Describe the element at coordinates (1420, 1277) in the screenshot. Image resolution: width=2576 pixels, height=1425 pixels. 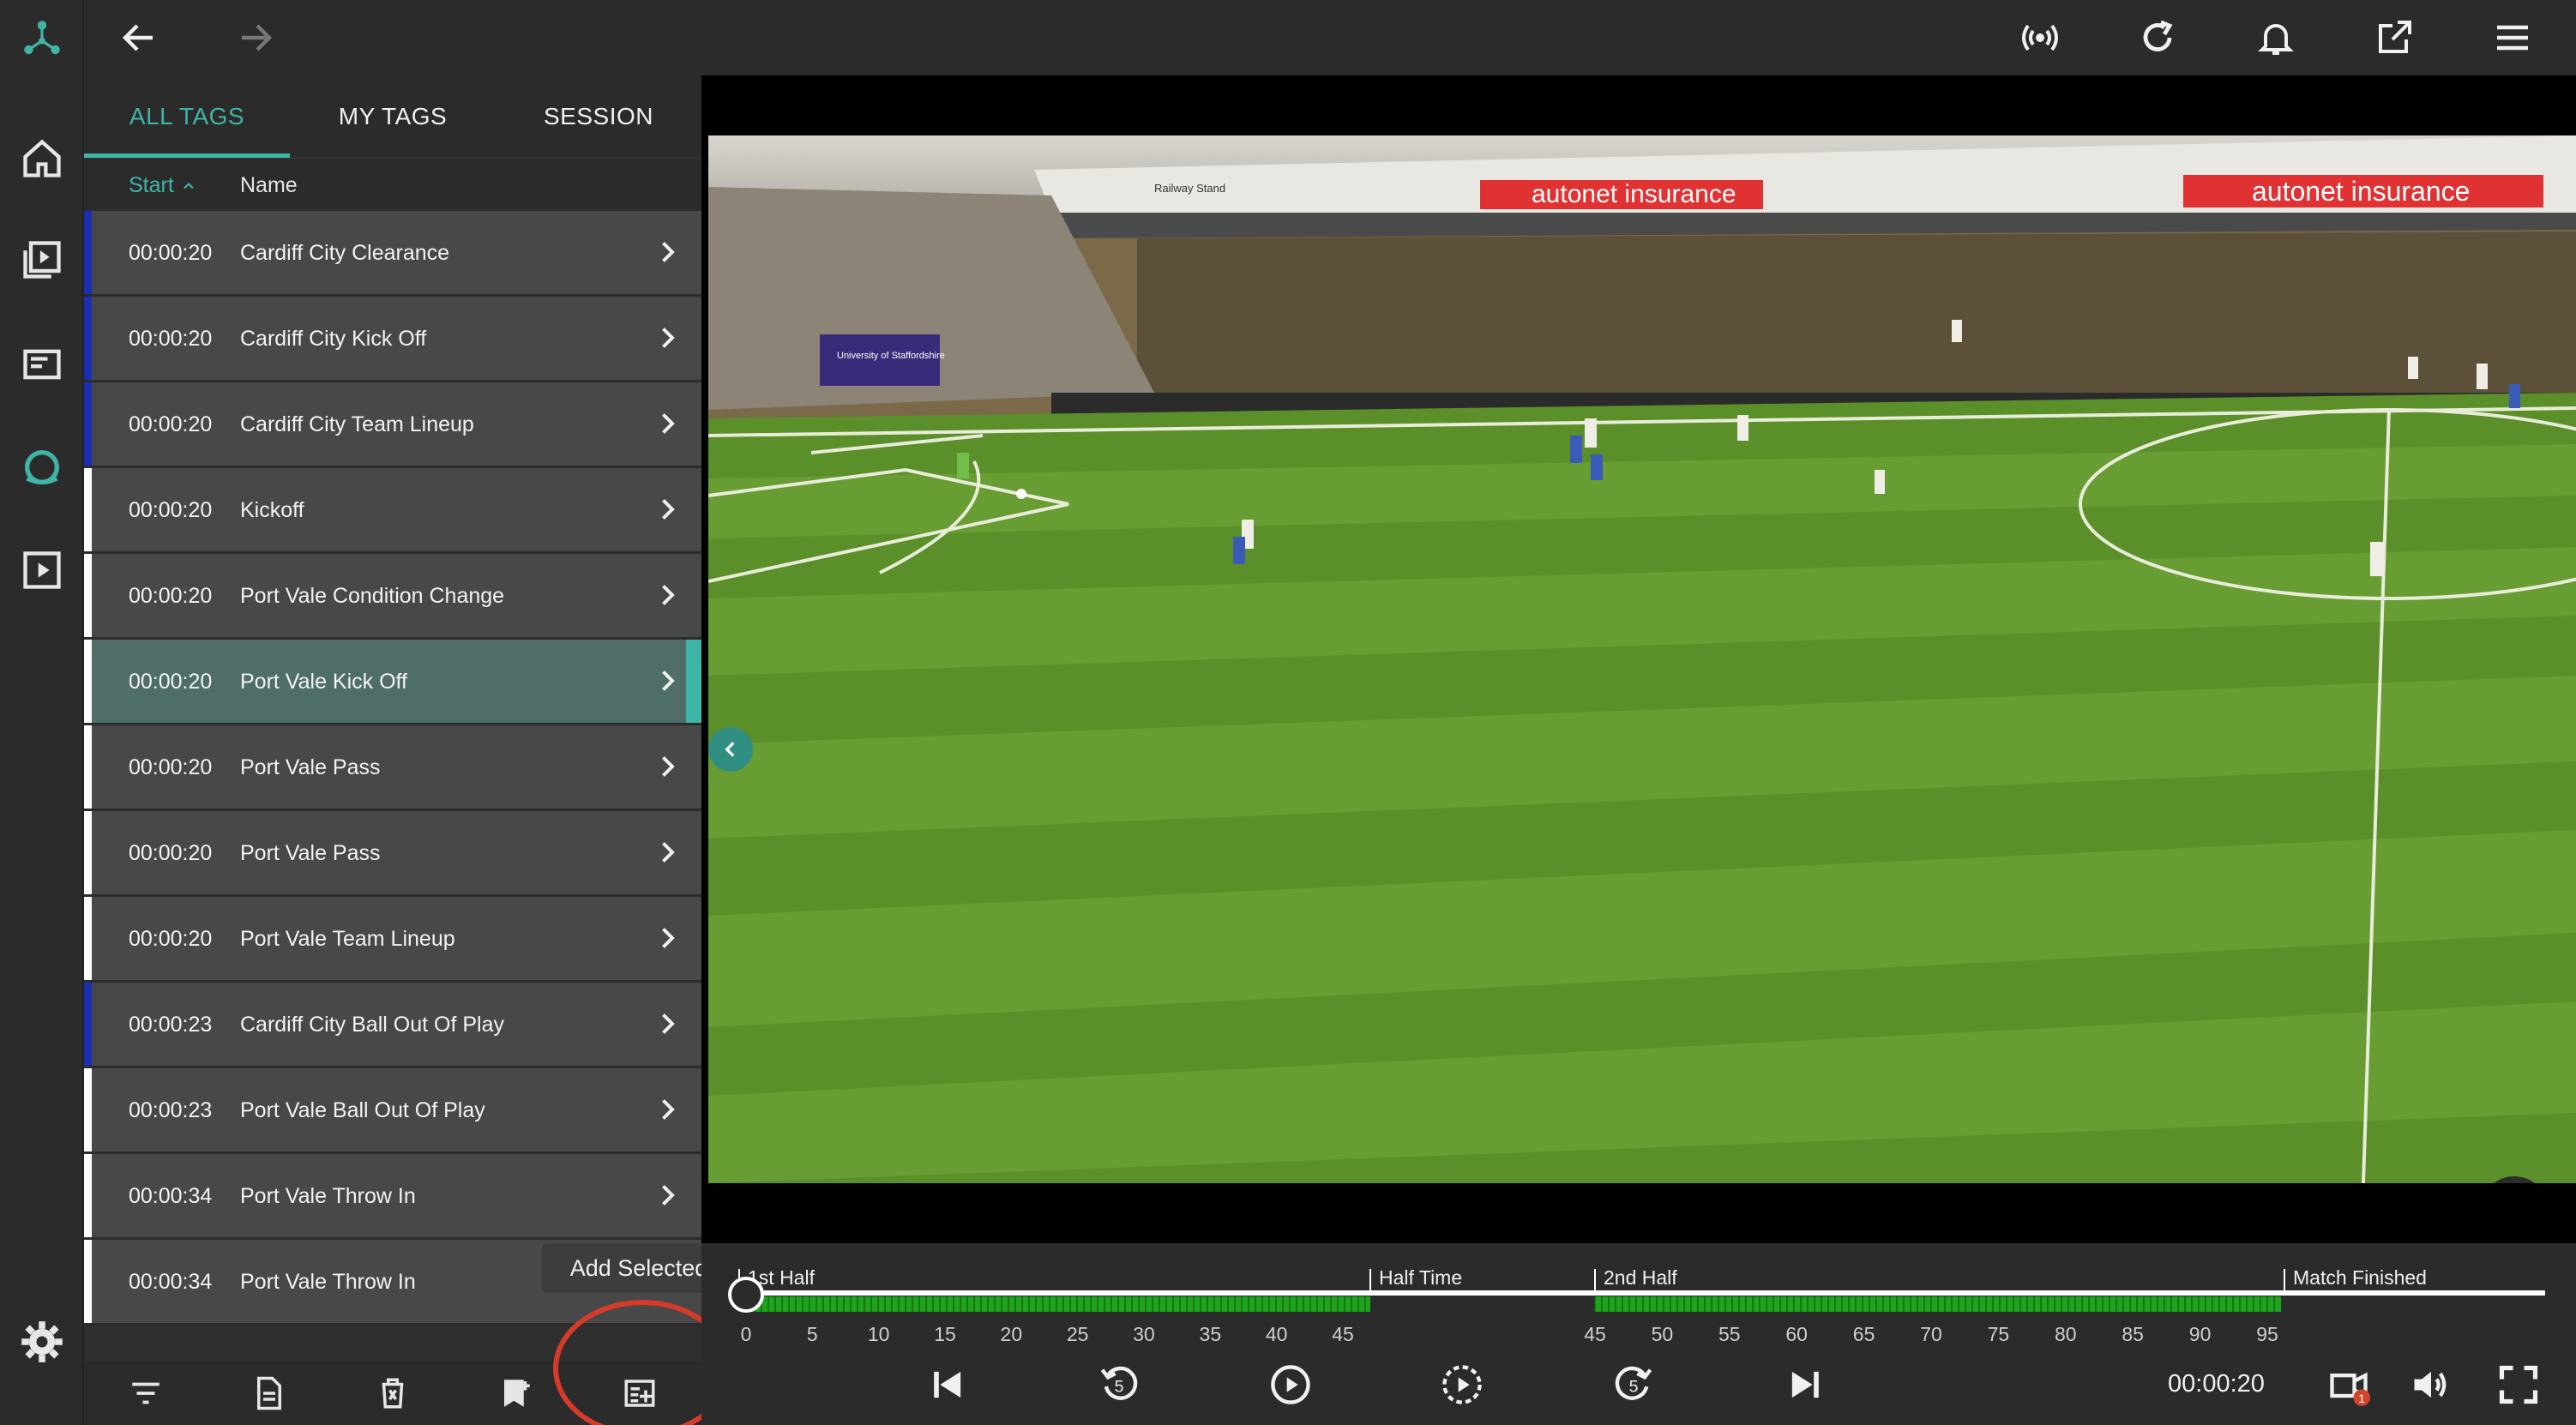
I see `section-label: Half Time` at that location.